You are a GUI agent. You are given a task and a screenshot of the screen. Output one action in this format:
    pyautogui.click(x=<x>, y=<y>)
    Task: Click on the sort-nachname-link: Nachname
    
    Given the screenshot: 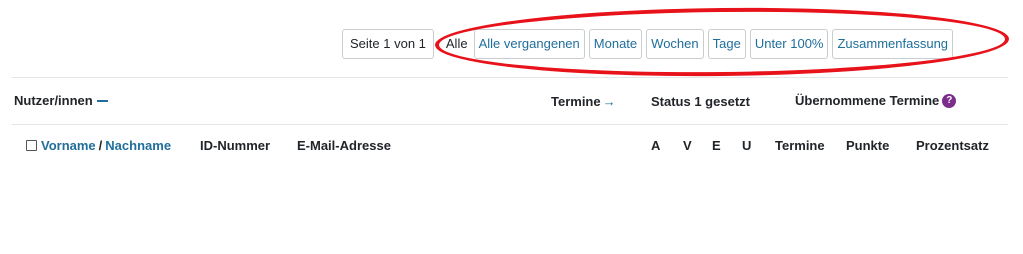 What is the action you would take?
    pyautogui.click(x=138, y=145)
    